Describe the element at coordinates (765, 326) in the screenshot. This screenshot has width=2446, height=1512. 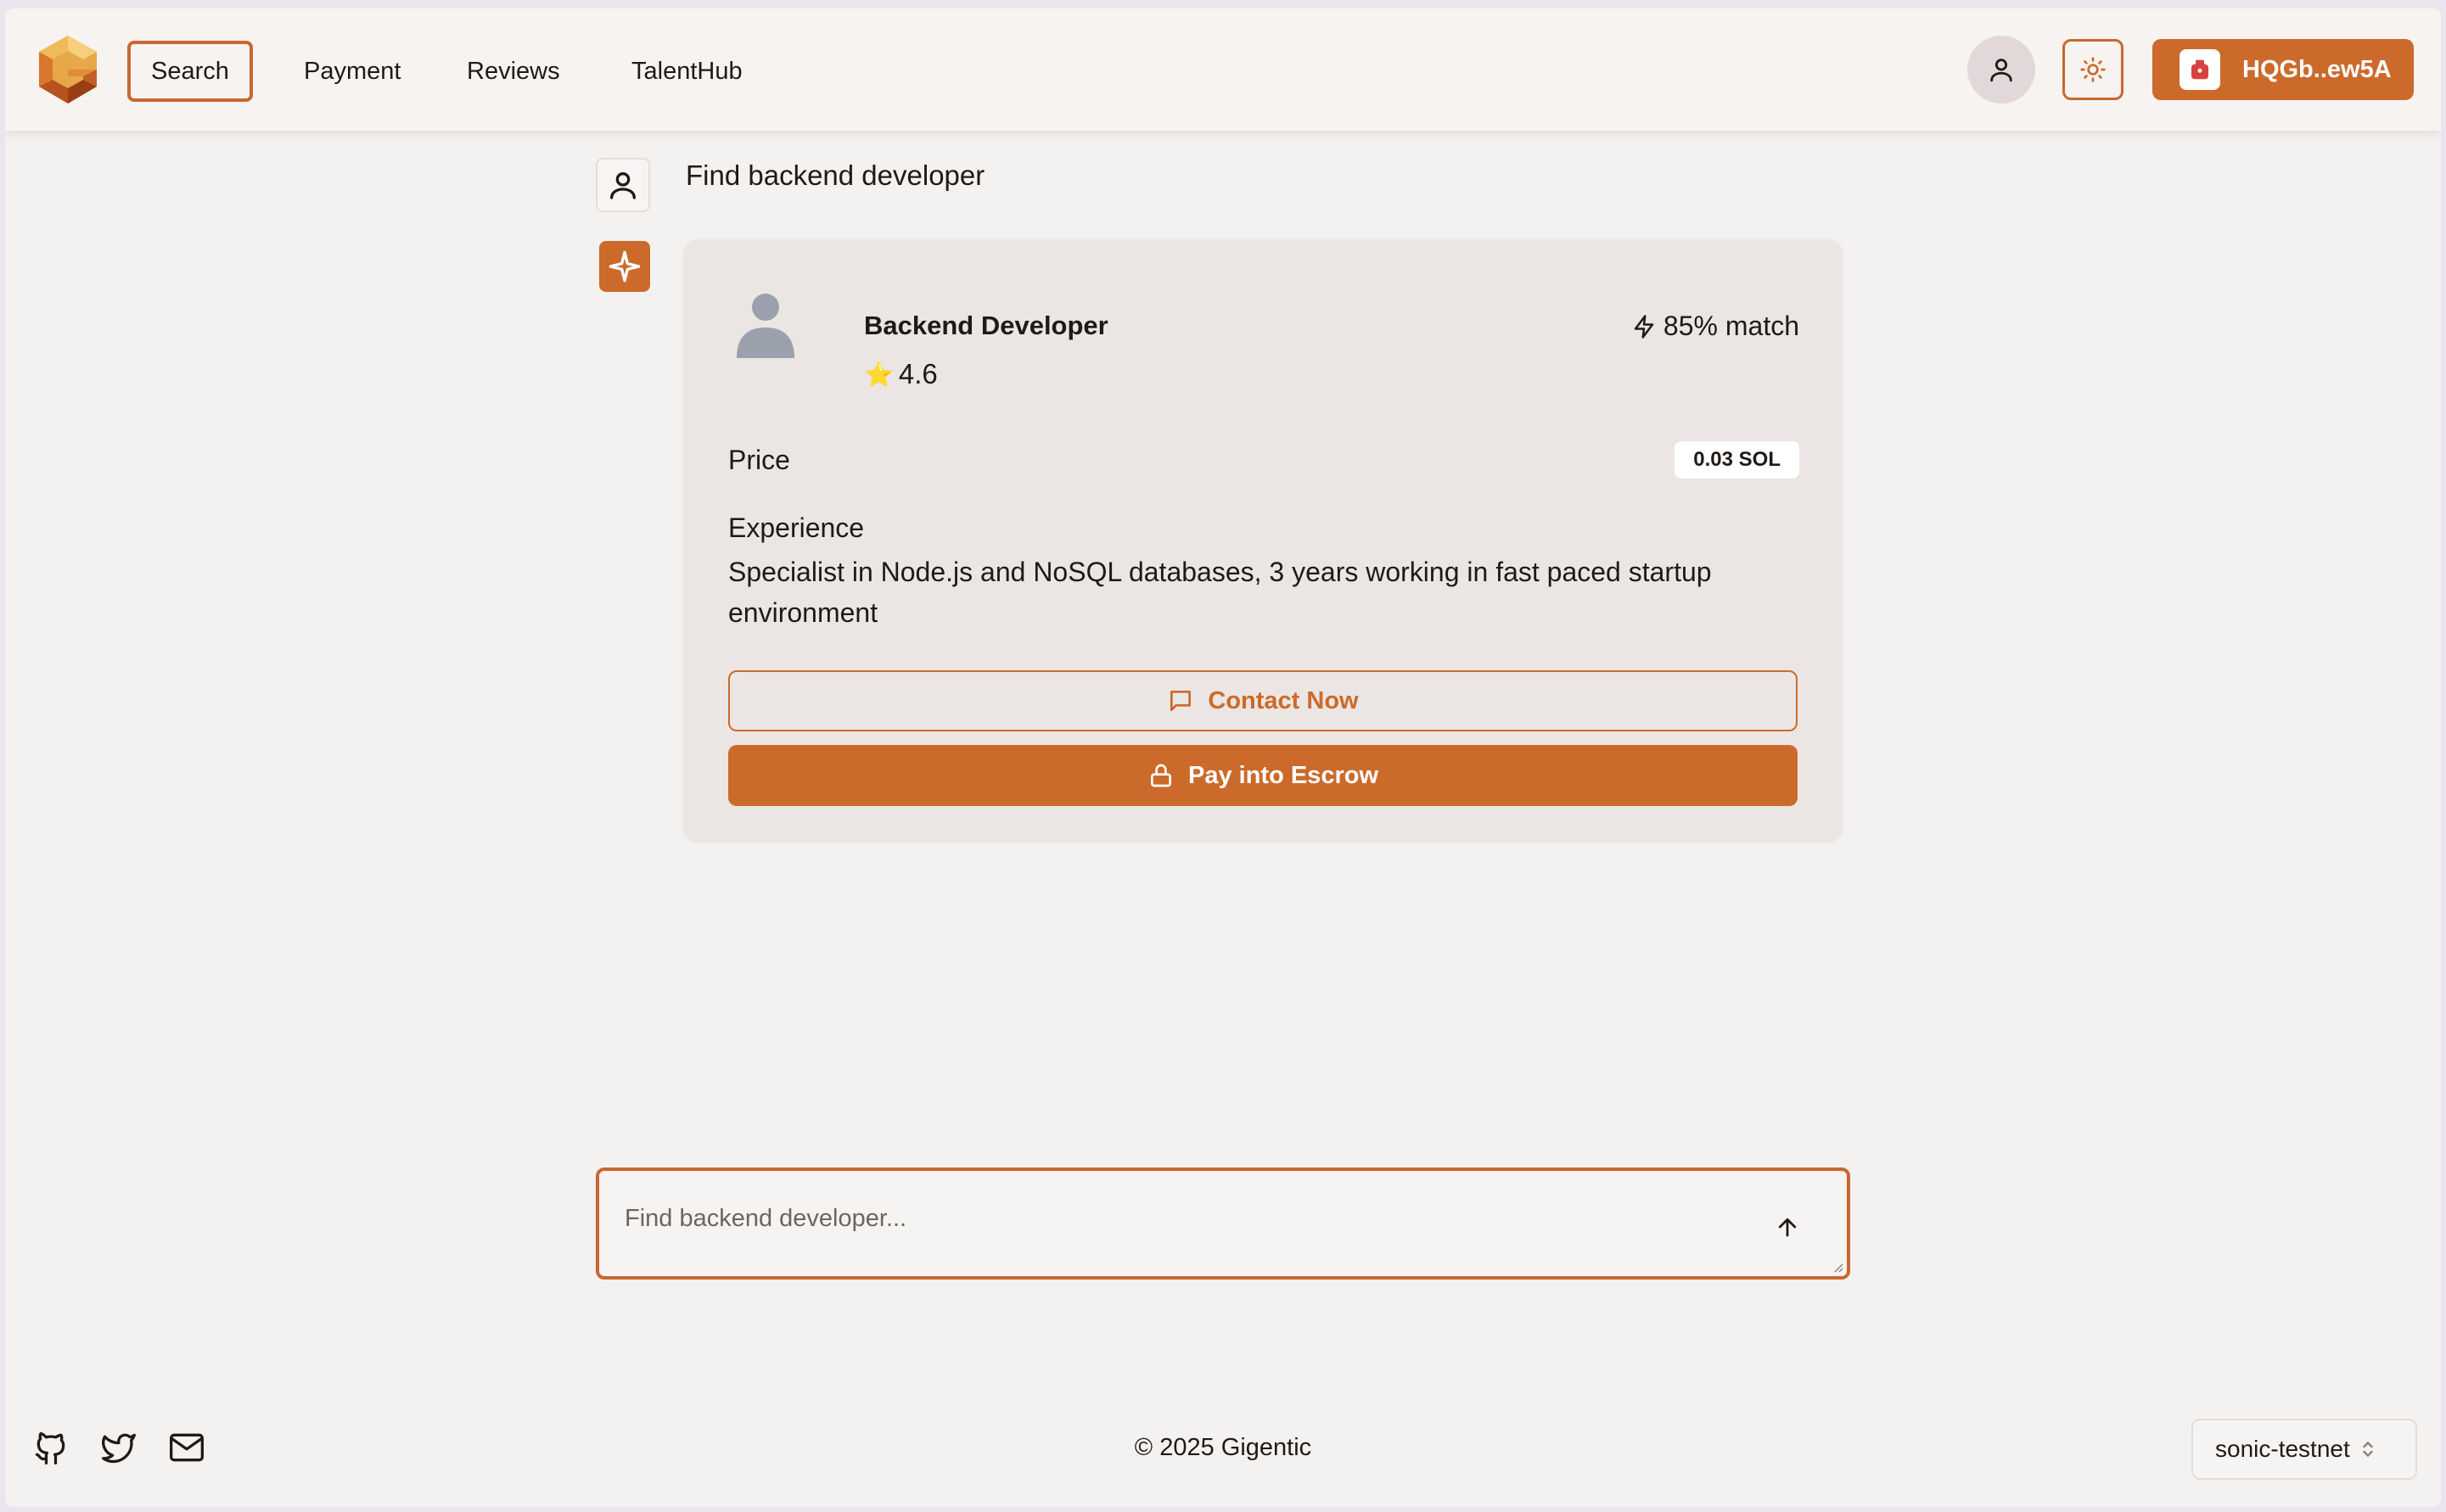
I see `person-placeholder-icon` at that location.